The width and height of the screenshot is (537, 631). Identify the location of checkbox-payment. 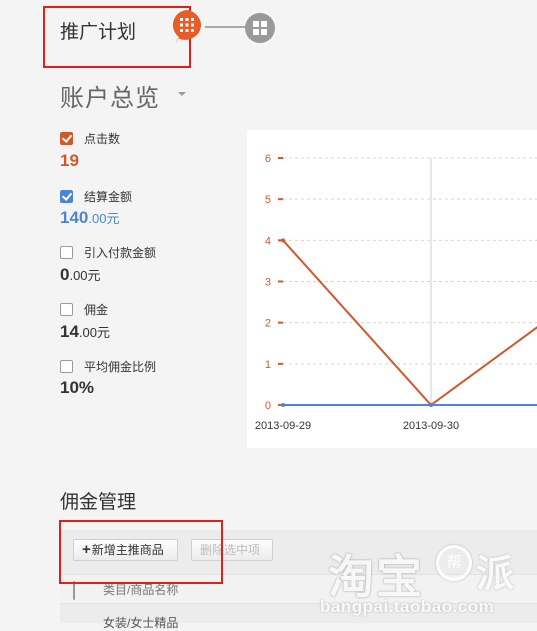
(66, 252).